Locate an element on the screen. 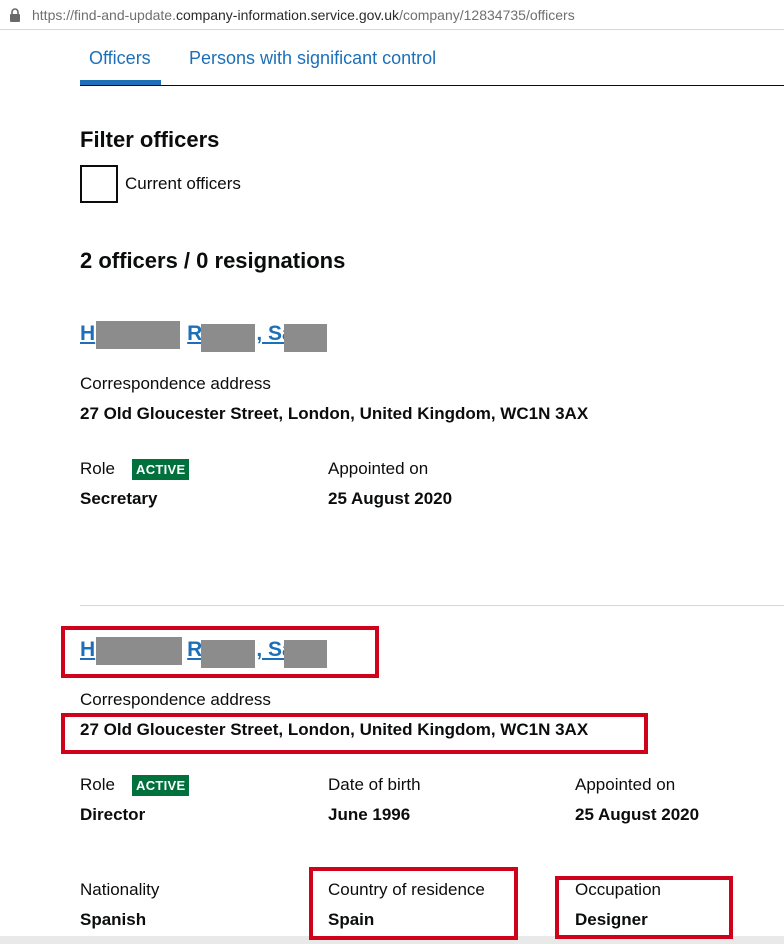  nationality-label: Nationality is located at coordinates (120, 889).